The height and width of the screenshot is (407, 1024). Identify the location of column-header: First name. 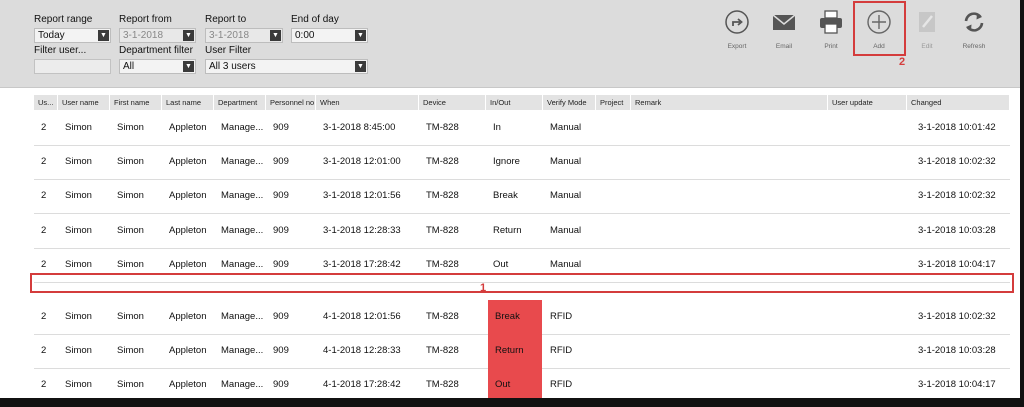
(136, 102).